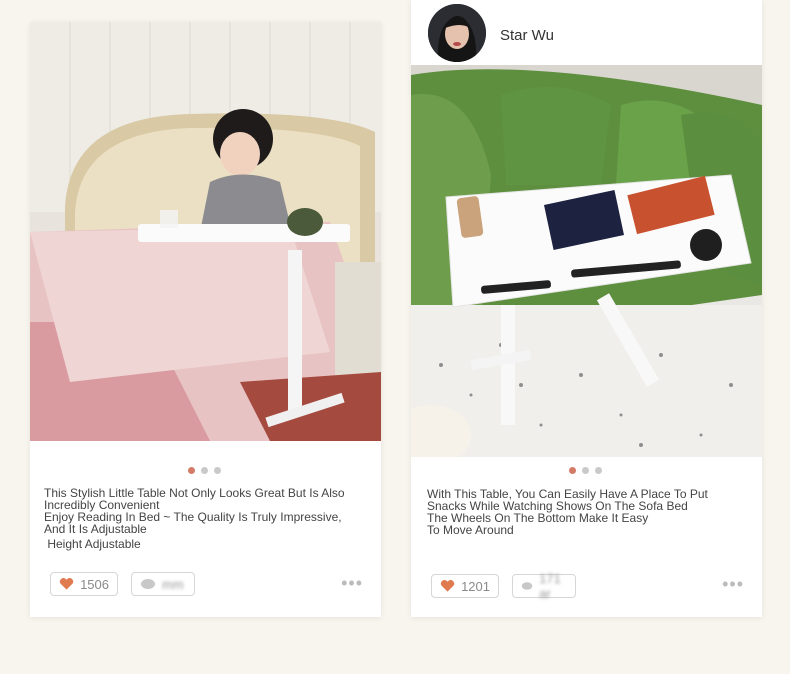 This screenshot has height=674, width=790. What do you see at coordinates (586, 32) in the screenshot?
I see `post-author: Star Wu` at bounding box center [586, 32].